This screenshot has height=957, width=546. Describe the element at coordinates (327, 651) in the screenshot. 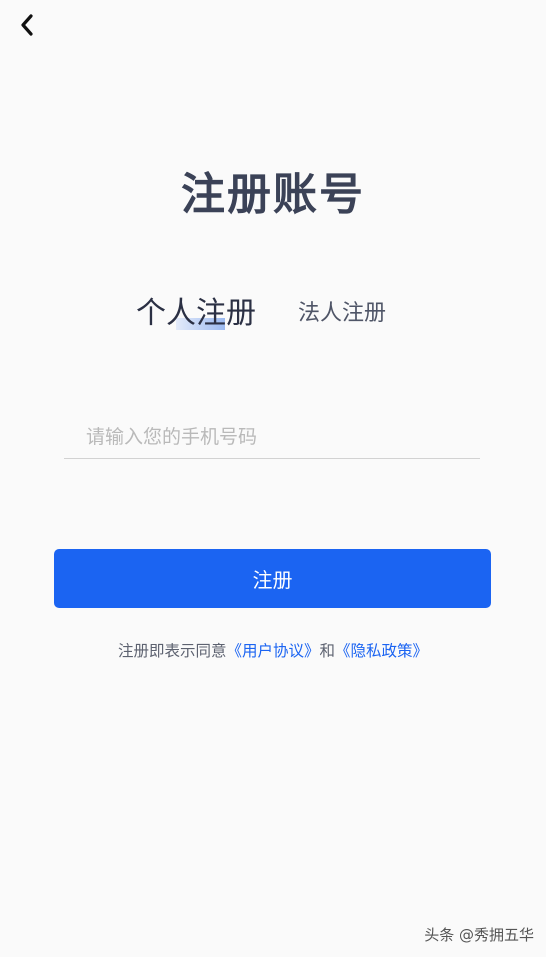

I see `agreement-conjunction: 和` at that location.